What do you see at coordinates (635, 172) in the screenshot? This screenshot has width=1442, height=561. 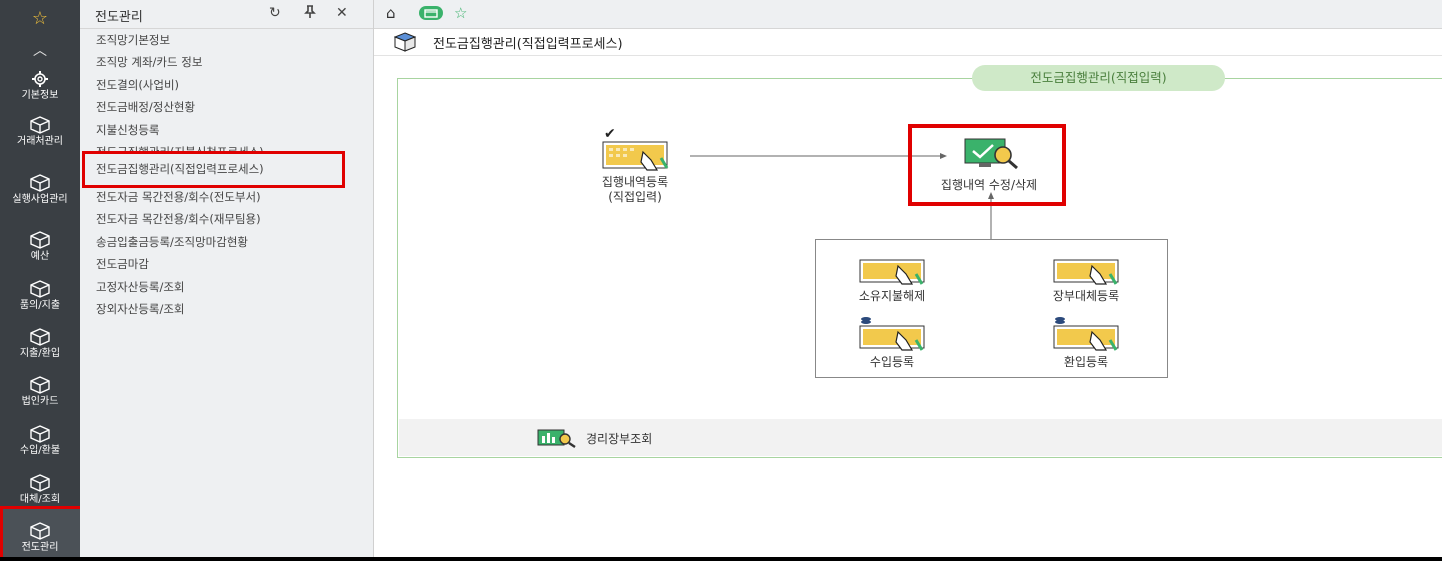 I see `node-register-execution: 집행내역등록 (직접입력)` at bounding box center [635, 172].